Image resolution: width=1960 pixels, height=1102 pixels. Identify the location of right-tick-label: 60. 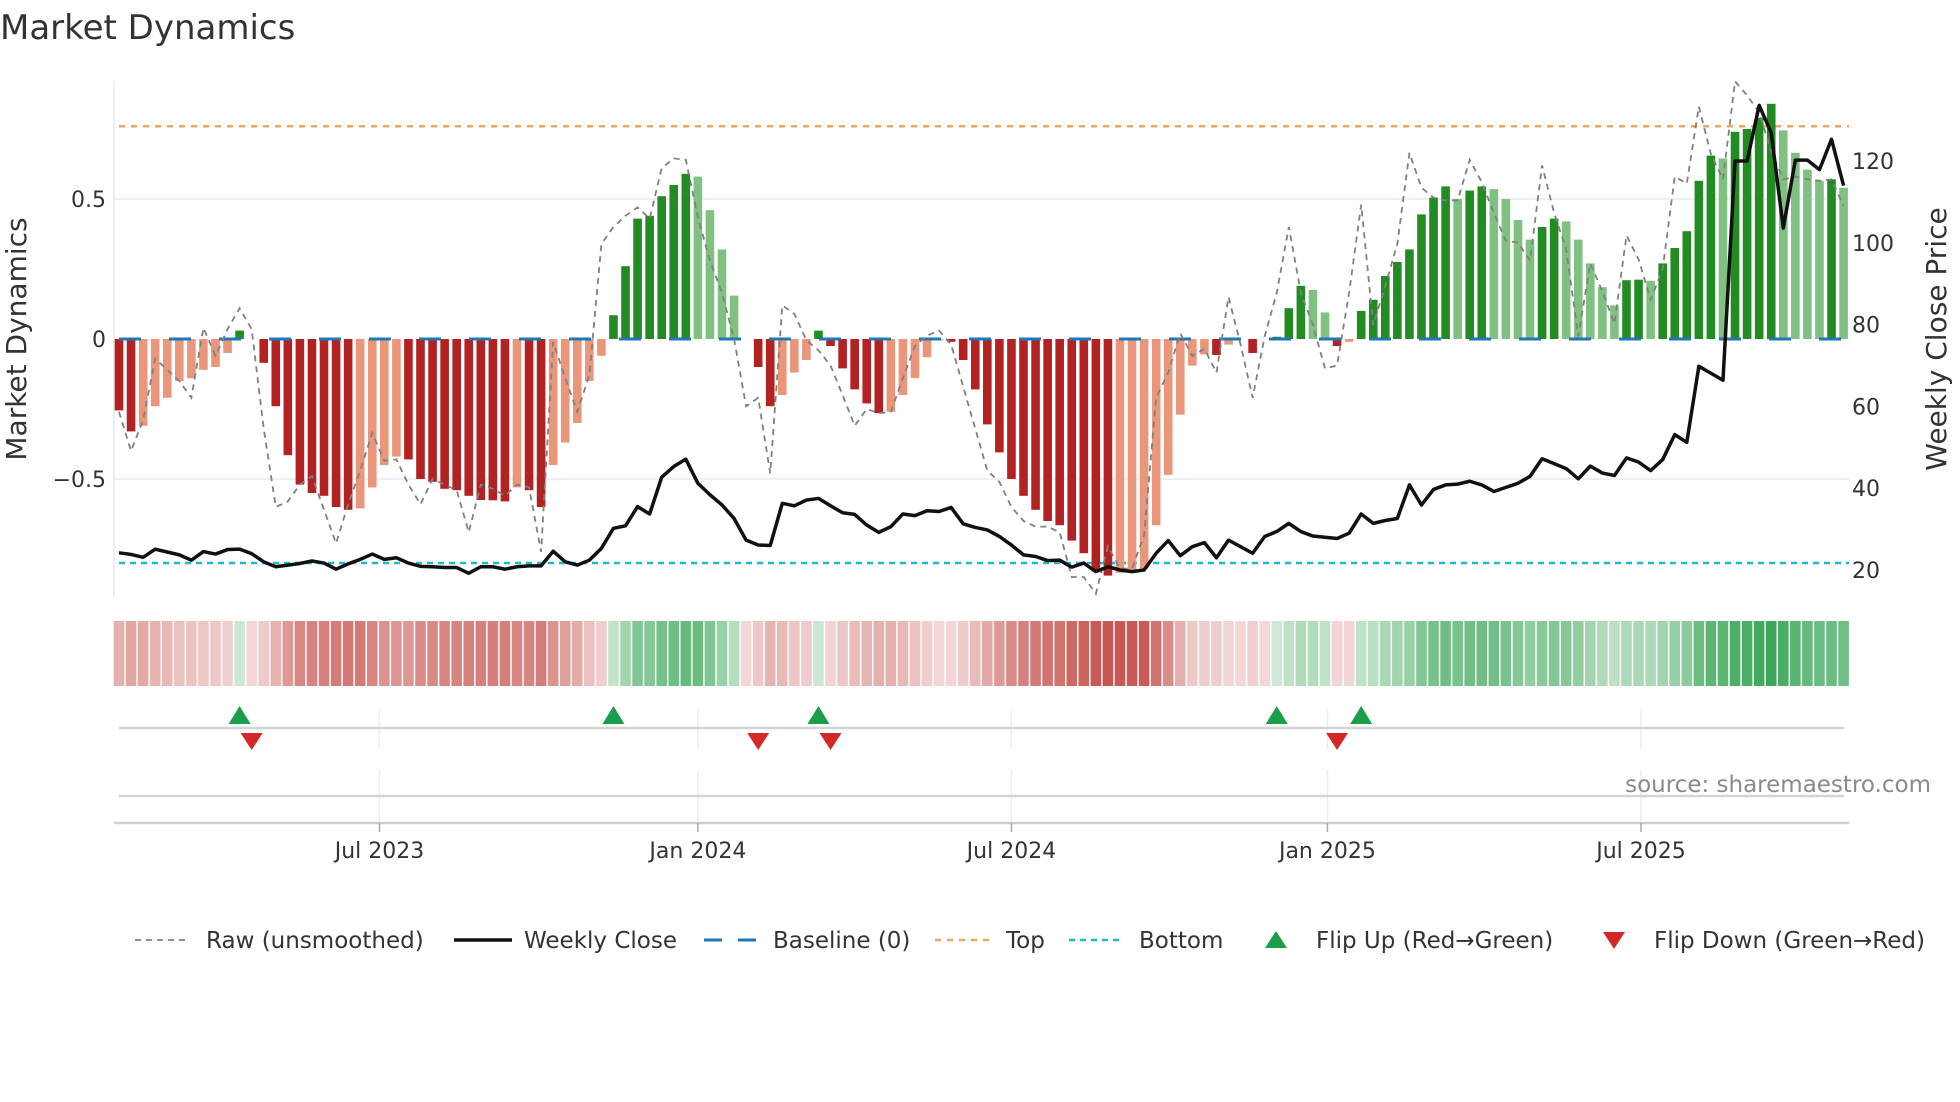
(1866, 407).